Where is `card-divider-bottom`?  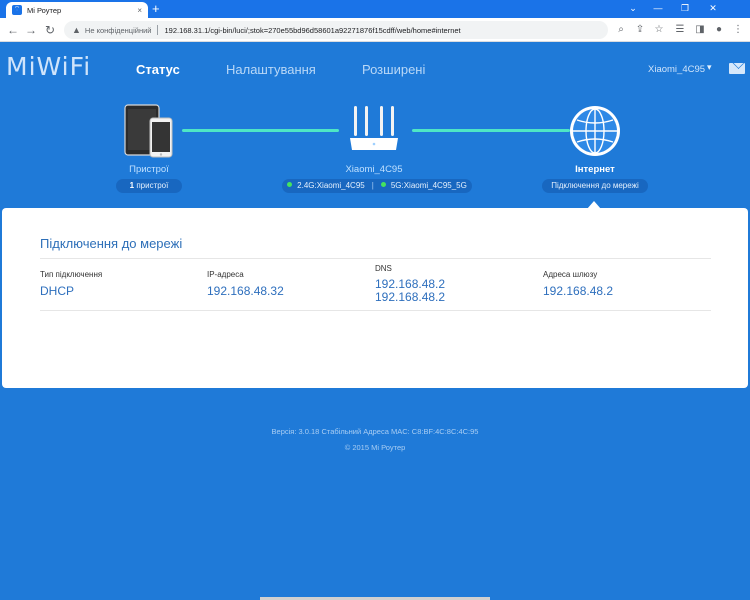
card-divider-bottom is located at coordinates (375, 310).